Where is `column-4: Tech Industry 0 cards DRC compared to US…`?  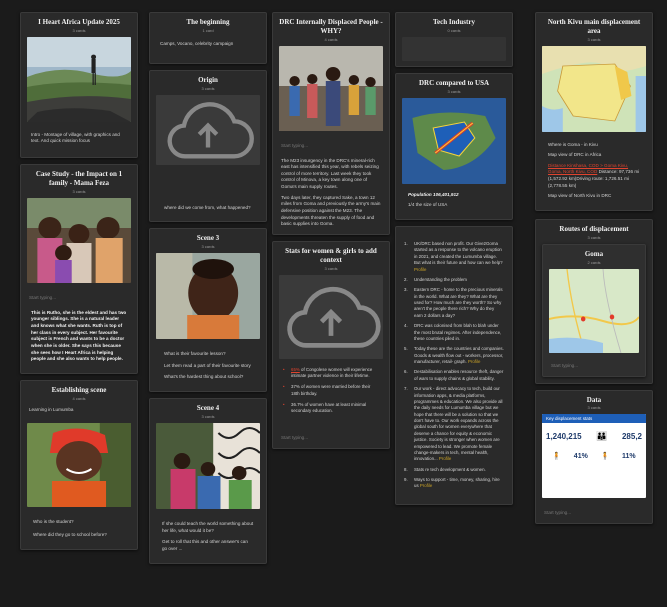
column-4: Tech Industry 0 cards DRC compared to US… is located at coordinates (454, 258).